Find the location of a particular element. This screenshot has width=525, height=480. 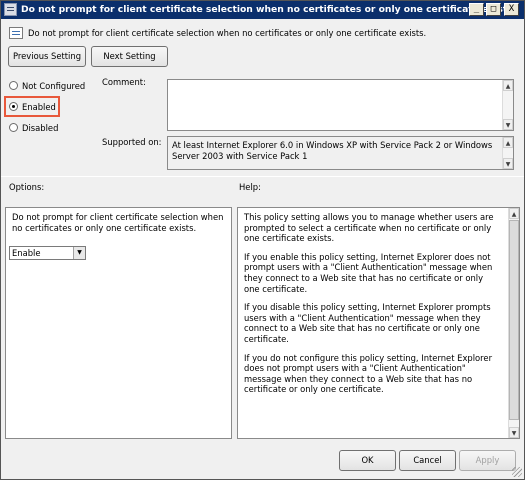

maximize-button: □ is located at coordinates (493, 9).